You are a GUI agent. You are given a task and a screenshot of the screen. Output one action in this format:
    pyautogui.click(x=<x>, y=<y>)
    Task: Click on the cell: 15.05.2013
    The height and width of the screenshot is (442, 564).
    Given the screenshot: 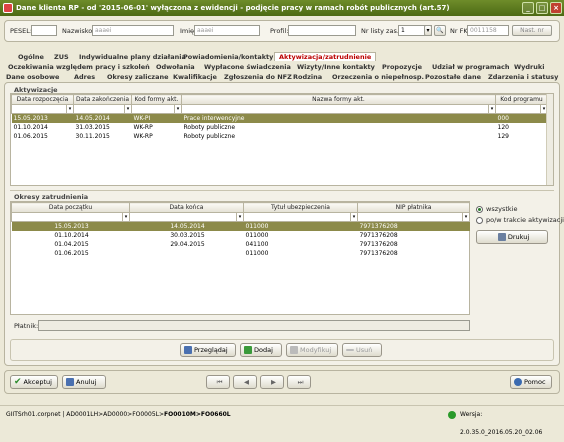 What is the action you would take?
    pyautogui.click(x=42, y=118)
    